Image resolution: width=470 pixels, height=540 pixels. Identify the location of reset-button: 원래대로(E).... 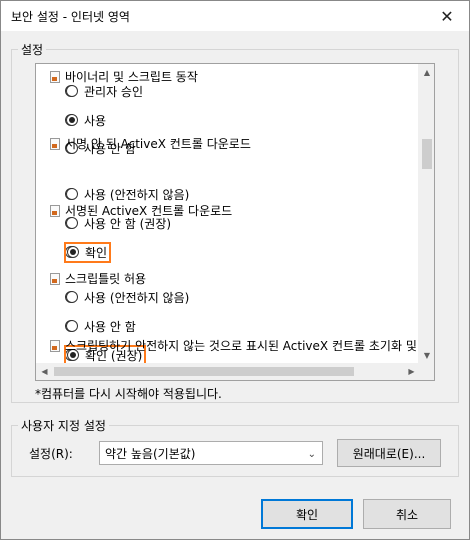
(389, 453).